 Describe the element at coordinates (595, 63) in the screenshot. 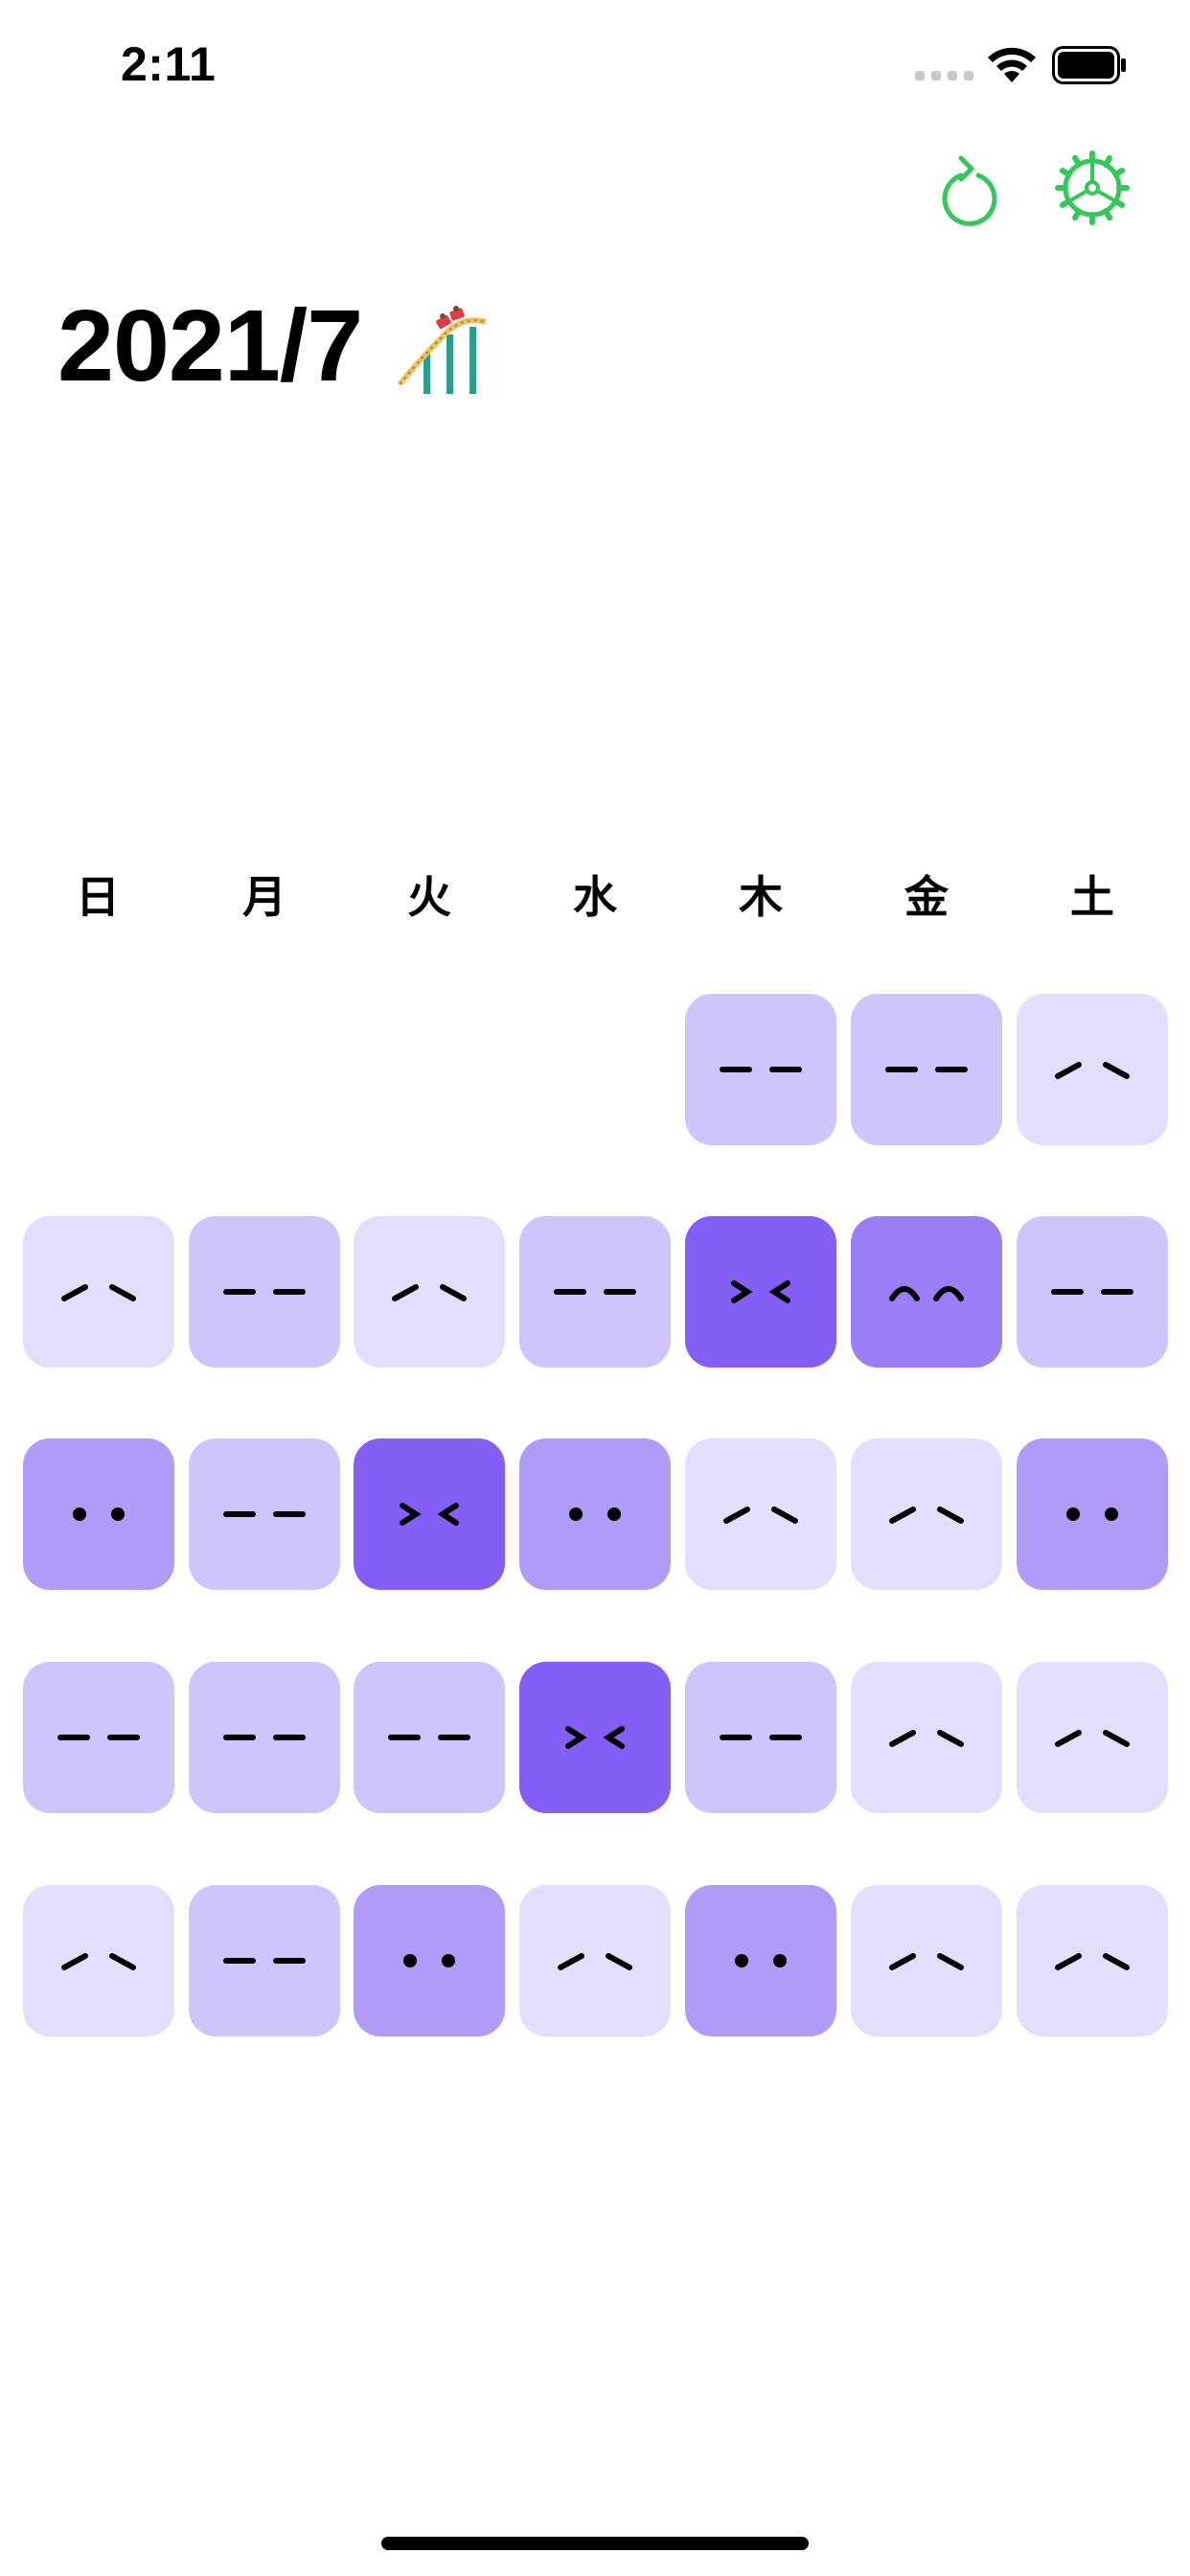

I see `status-bar: 2:11` at that location.